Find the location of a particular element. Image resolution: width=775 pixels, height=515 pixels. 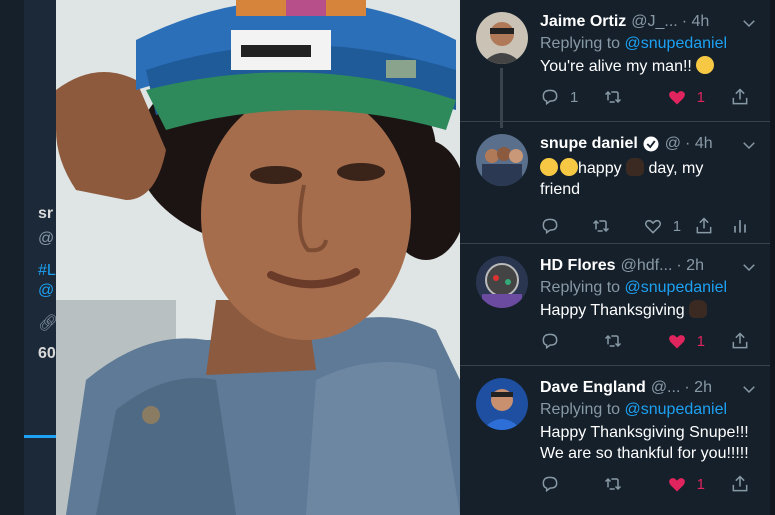

smiling-face-with-hearts-icon is located at coordinates (705, 65).